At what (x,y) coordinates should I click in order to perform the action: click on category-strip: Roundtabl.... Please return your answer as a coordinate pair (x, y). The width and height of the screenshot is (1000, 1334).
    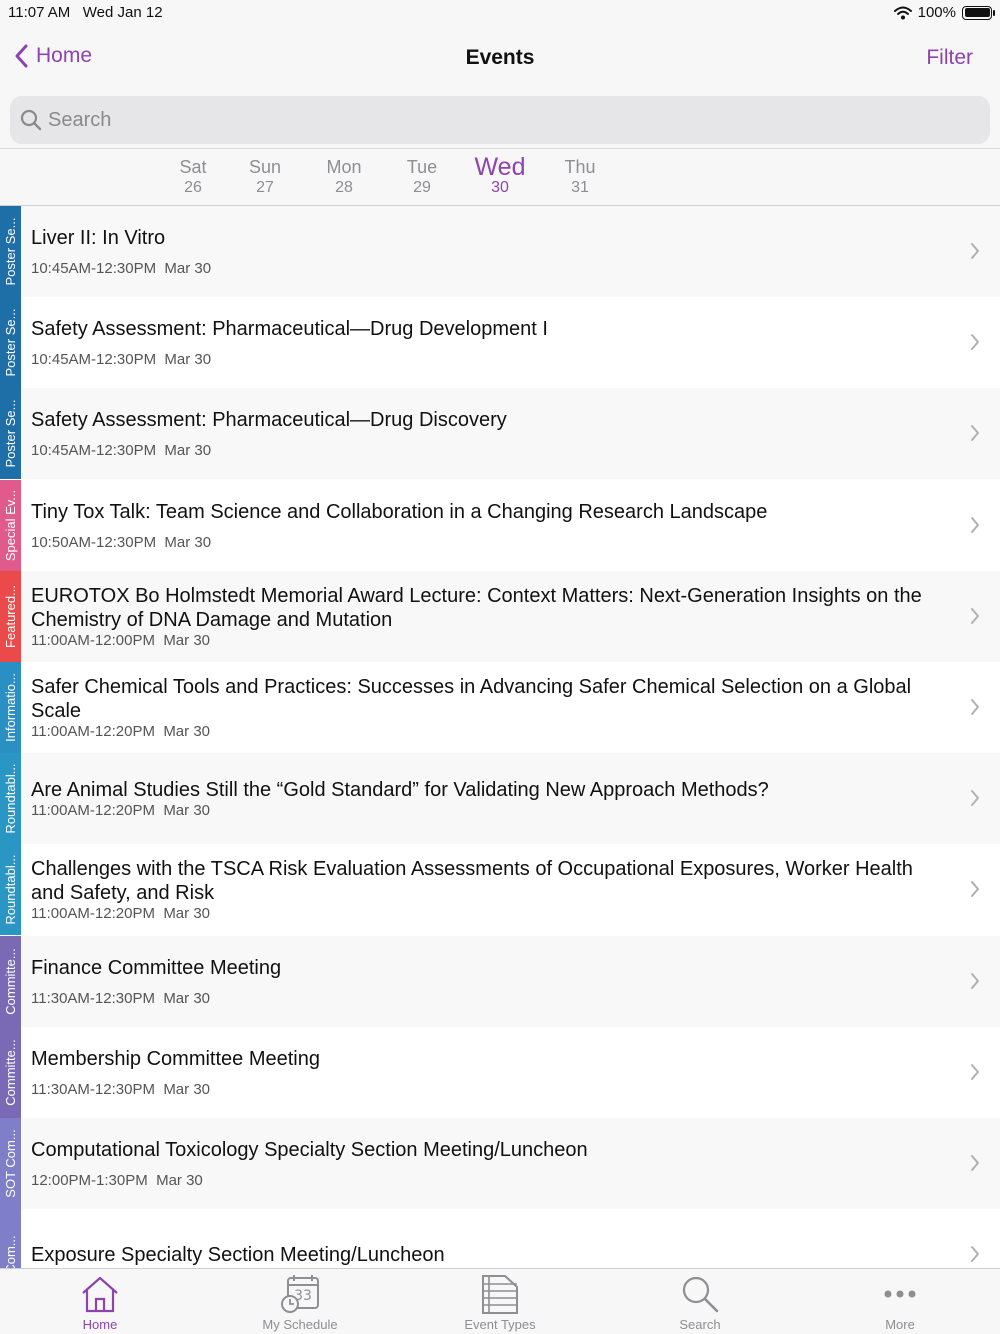
    Looking at the image, I should click on (10, 798).